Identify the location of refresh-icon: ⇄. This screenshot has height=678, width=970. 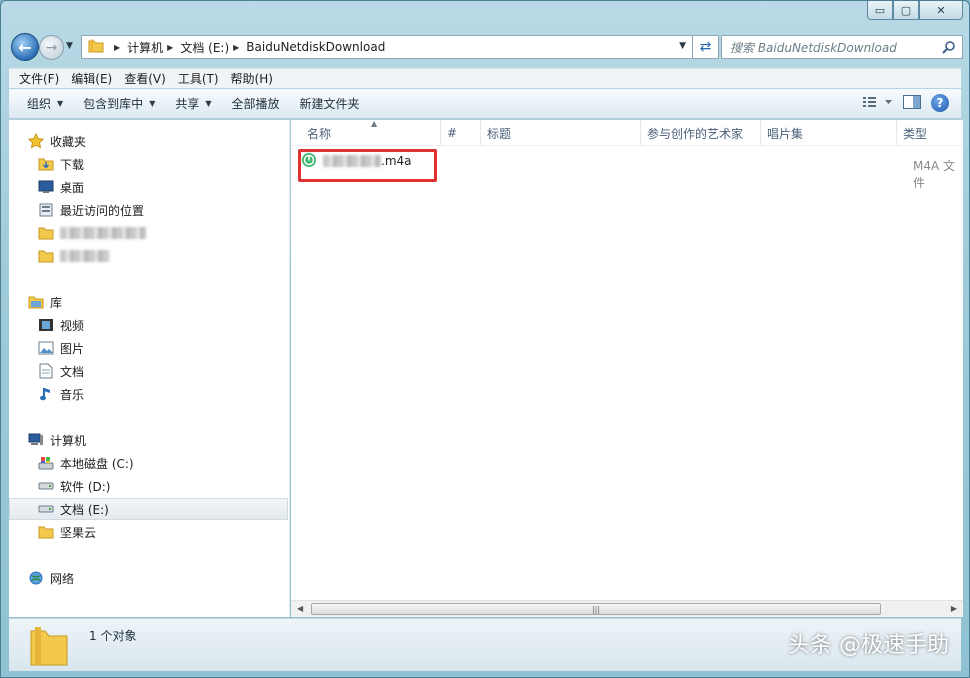
(705, 47).